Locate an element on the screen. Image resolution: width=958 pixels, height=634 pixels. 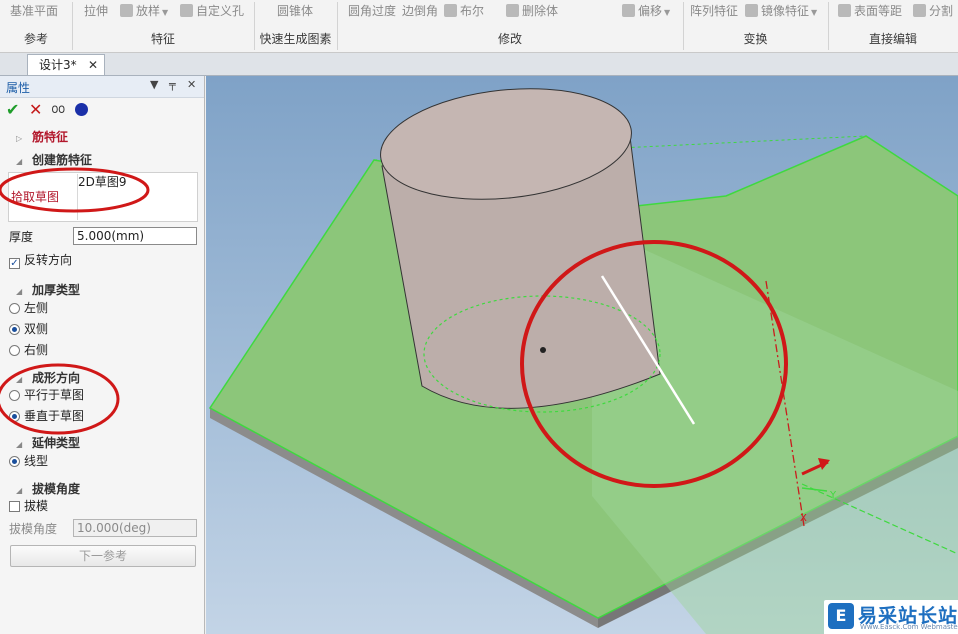
help-circle-icon is located at coordinates (81, 109).